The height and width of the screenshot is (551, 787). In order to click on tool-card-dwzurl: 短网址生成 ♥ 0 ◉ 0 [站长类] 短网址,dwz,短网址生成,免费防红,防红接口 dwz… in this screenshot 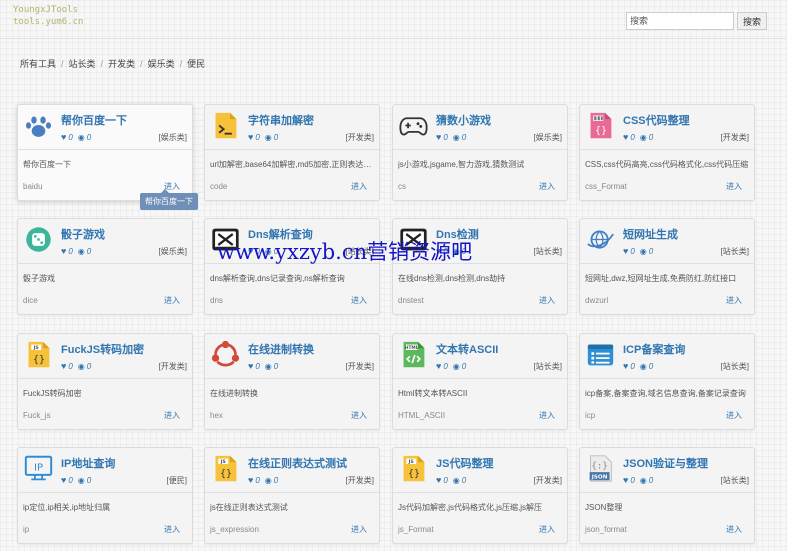, I will do `click(667, 266)`.